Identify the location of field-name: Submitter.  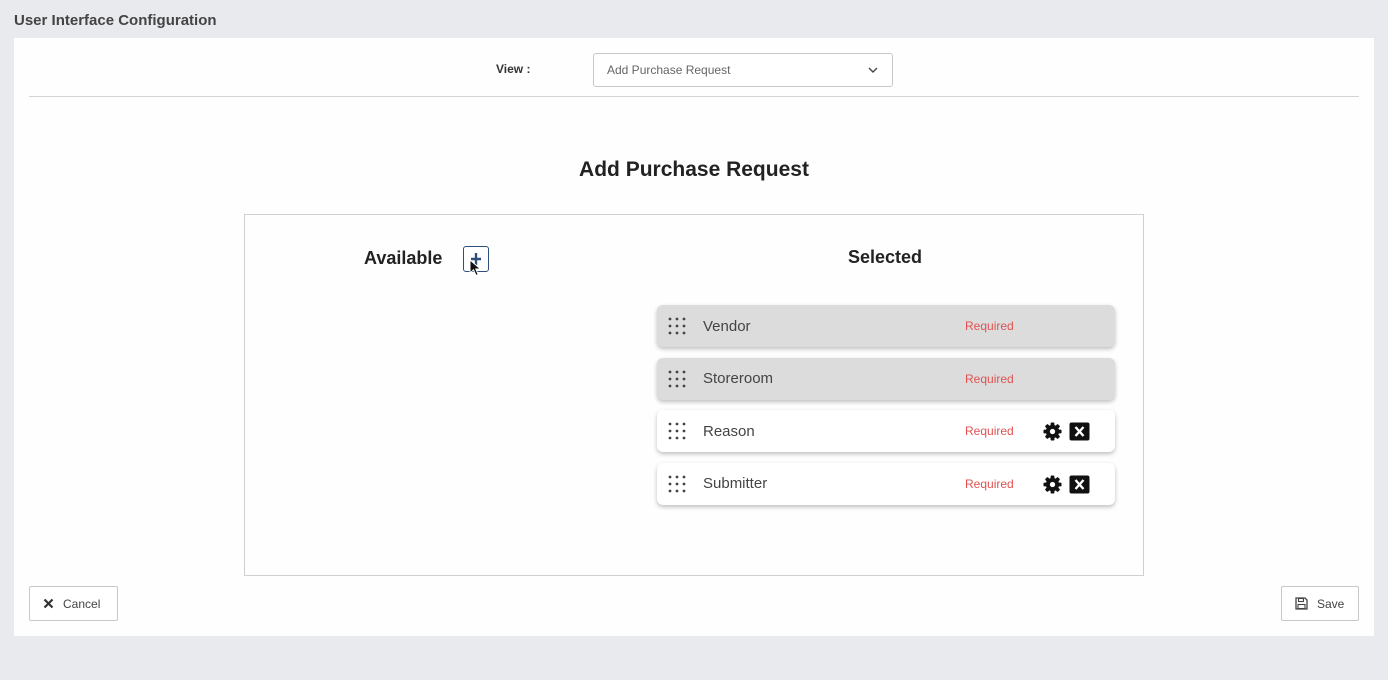
(735, 483).